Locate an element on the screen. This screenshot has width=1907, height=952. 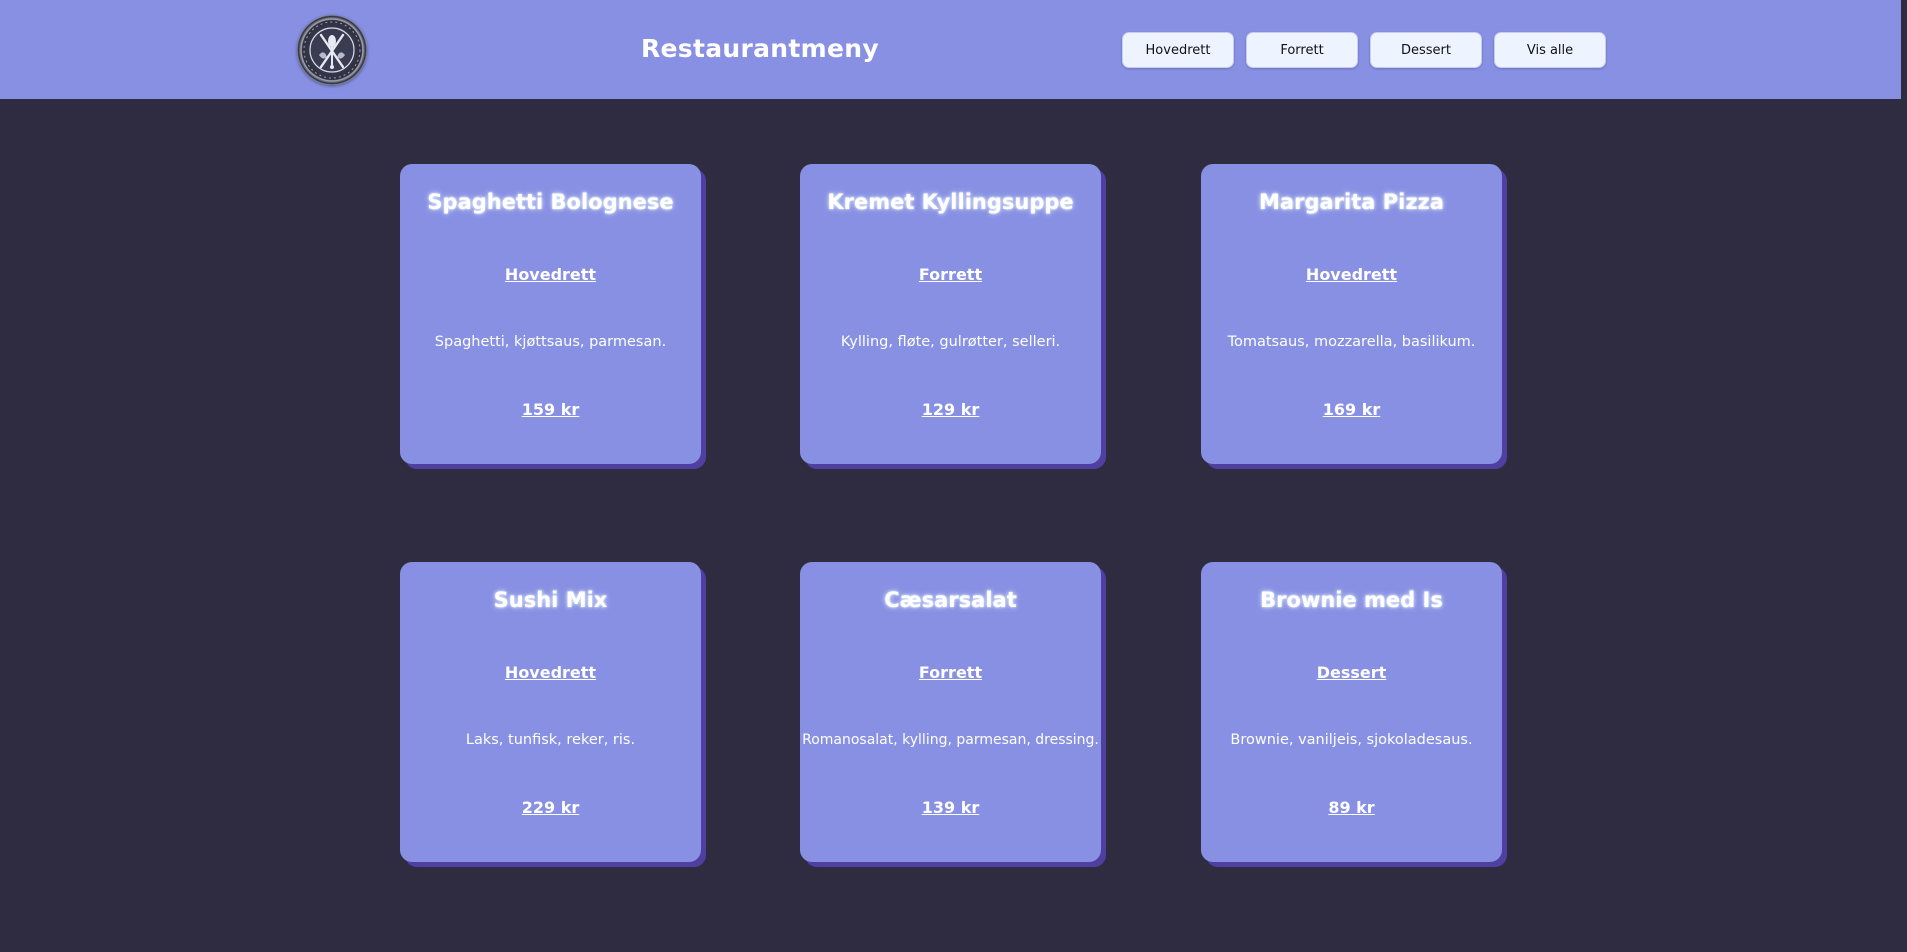
dish-name: Kremet Kyllingsuppe is located at coordinates (950, 202).